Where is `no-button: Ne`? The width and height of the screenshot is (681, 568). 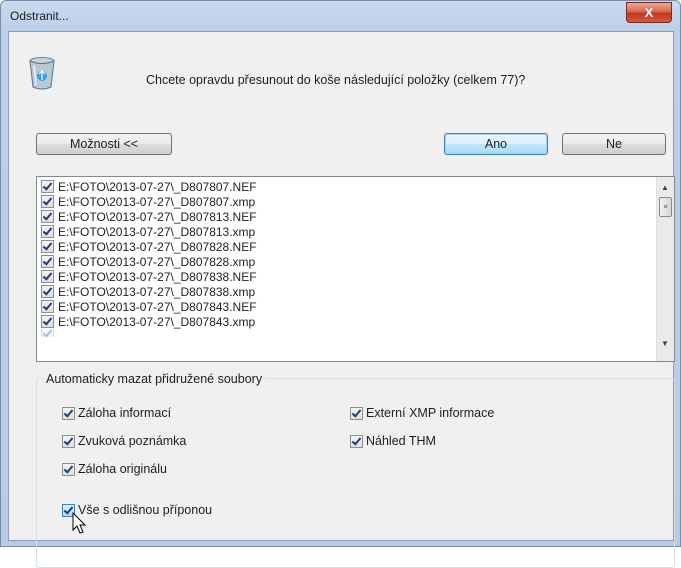 no-button: Ne is located at coordinates (614, 144).